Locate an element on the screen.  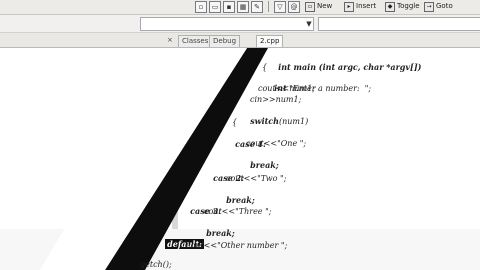
code-main-signature: int main (int argc, char *argv[]) is located at coordinates (350, 67).